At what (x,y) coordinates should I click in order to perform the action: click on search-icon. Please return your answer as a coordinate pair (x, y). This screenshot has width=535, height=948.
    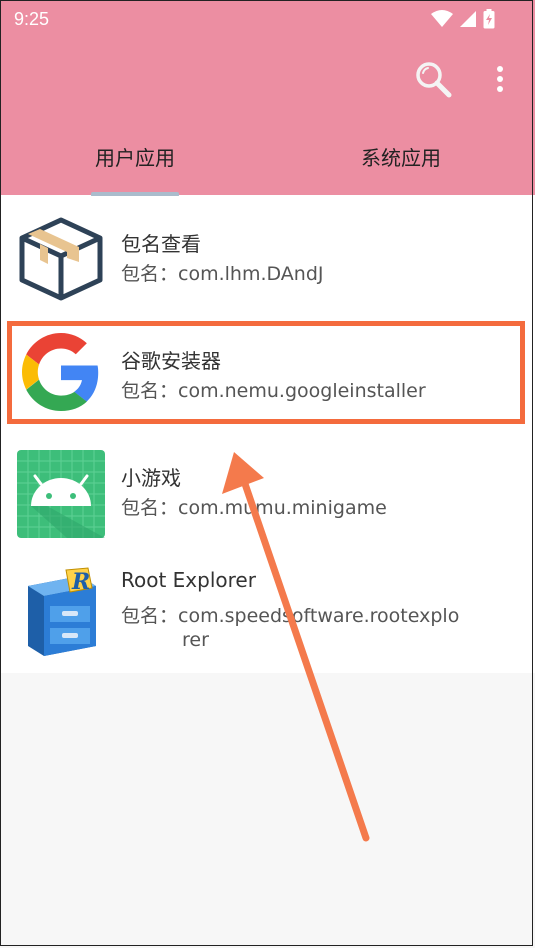
    Looking at the image, I should click on (434, 80).